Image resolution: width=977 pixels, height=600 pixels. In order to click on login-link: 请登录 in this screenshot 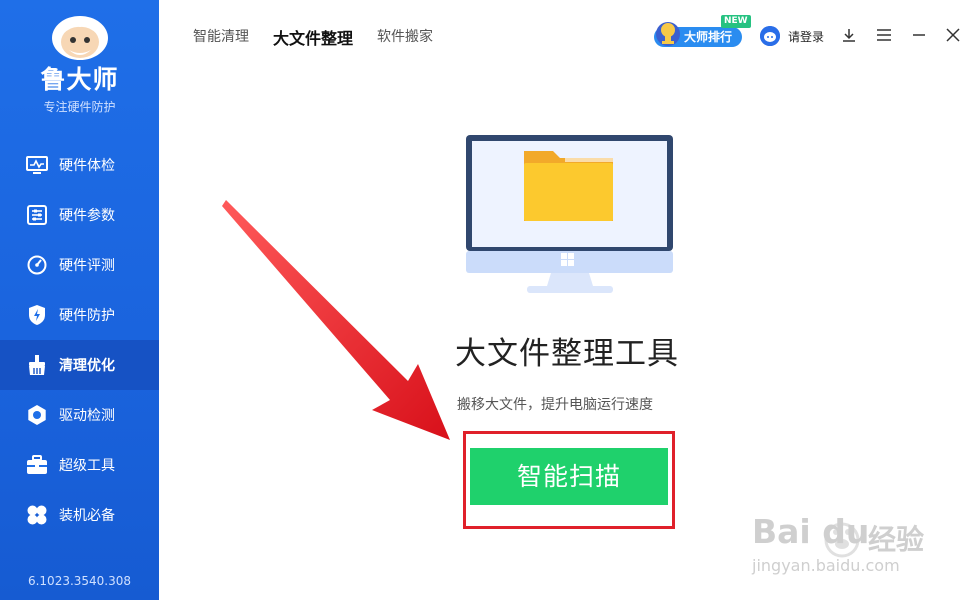, I will do `click(792, 36)`.